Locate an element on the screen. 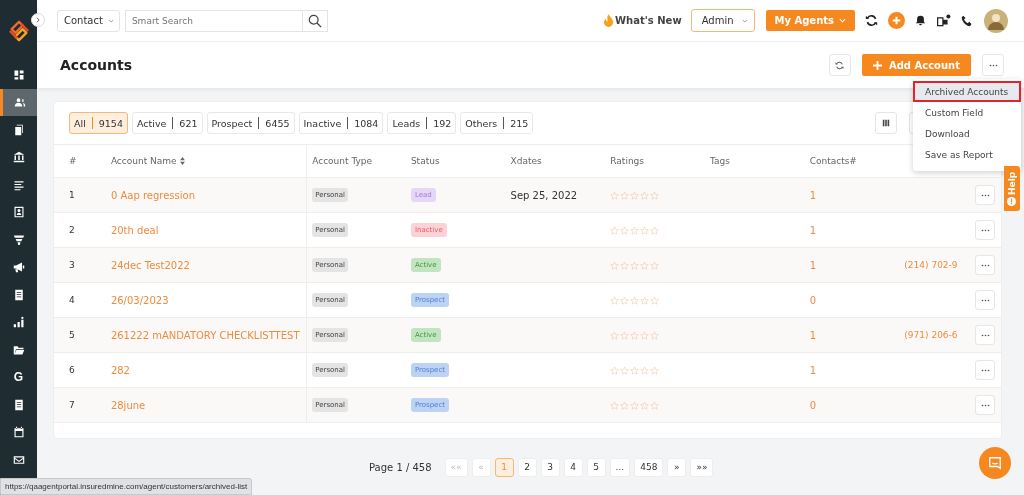 Image resolution: width=1024 pixels, height=495 pixels. filter-tab: All 9154 is located at coordinates (98, 123).